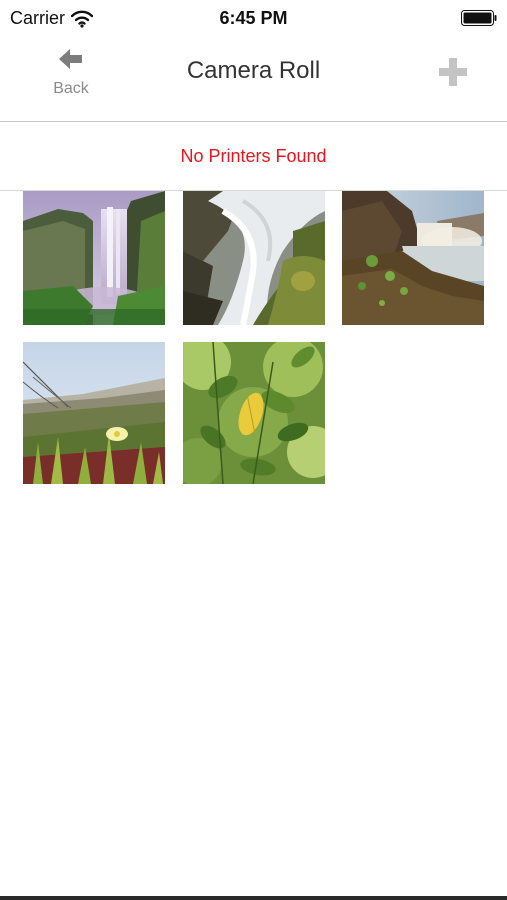  I want to click on waterfall-cliff-image, so click(413, 258).